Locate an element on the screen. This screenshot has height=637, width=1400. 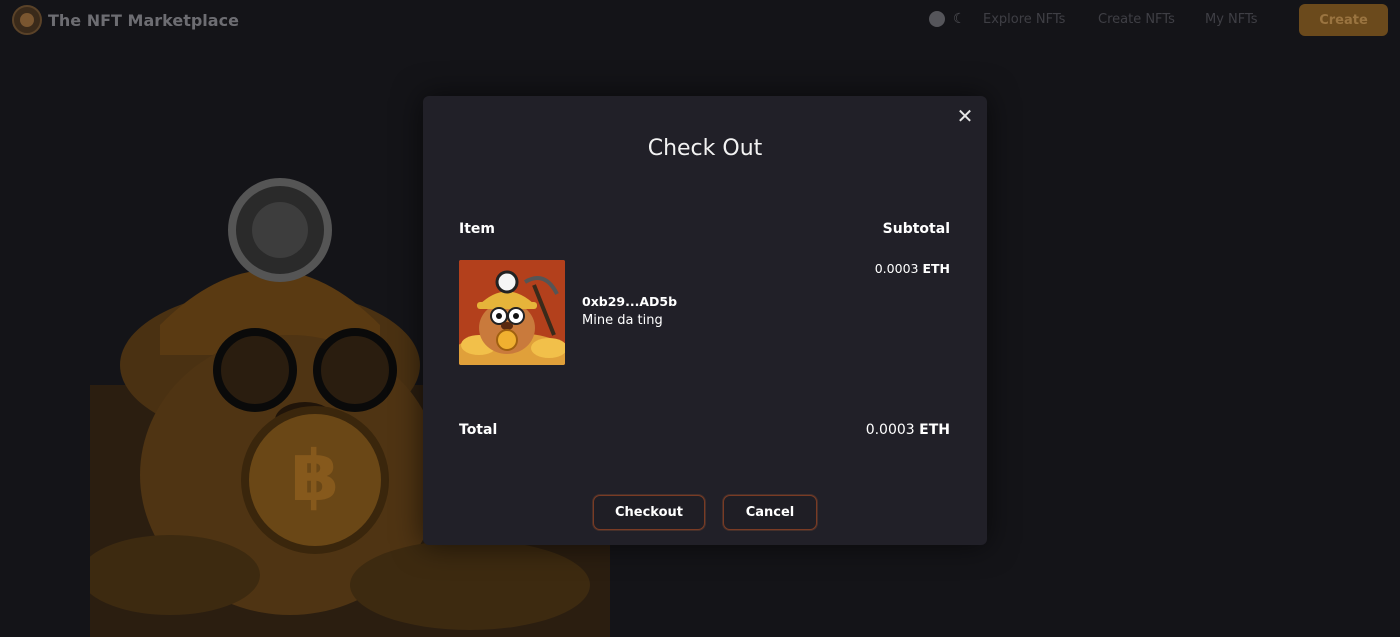
brand-name: The NFT Marketplace is located at coordinates (143, 20).